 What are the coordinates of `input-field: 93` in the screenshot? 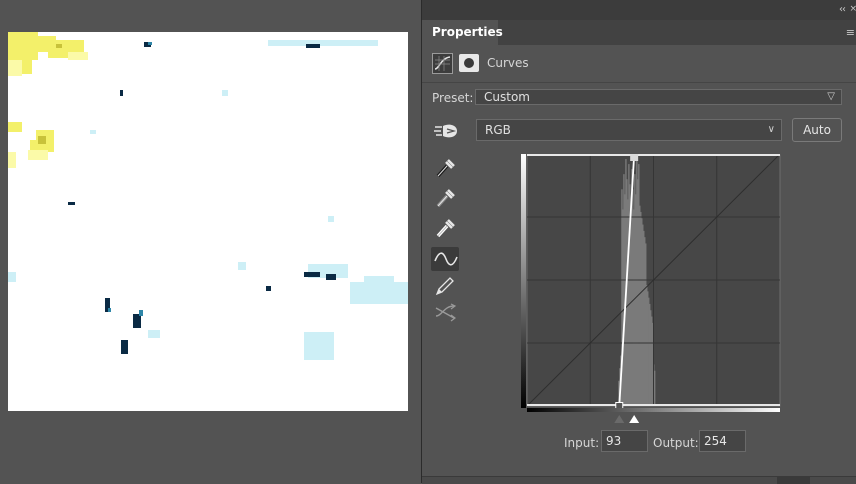 It's located at (624, 441).